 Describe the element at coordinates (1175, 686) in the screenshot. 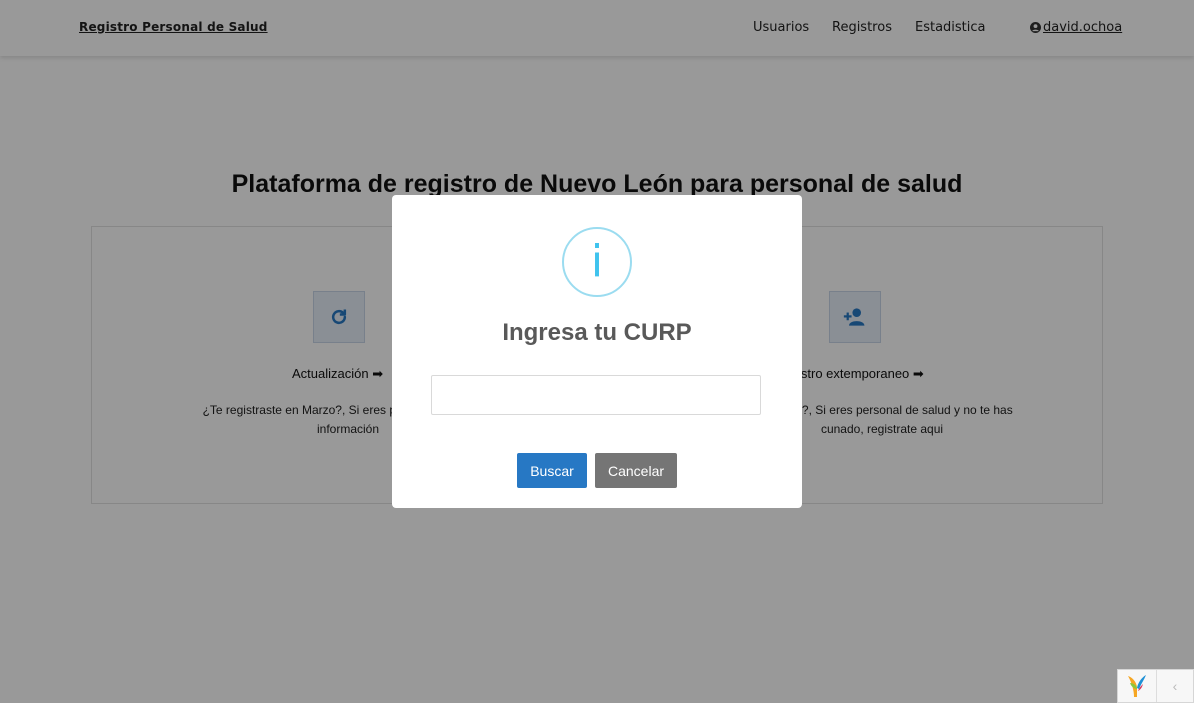

I see `debug-toggle-button: ‹` at that location.